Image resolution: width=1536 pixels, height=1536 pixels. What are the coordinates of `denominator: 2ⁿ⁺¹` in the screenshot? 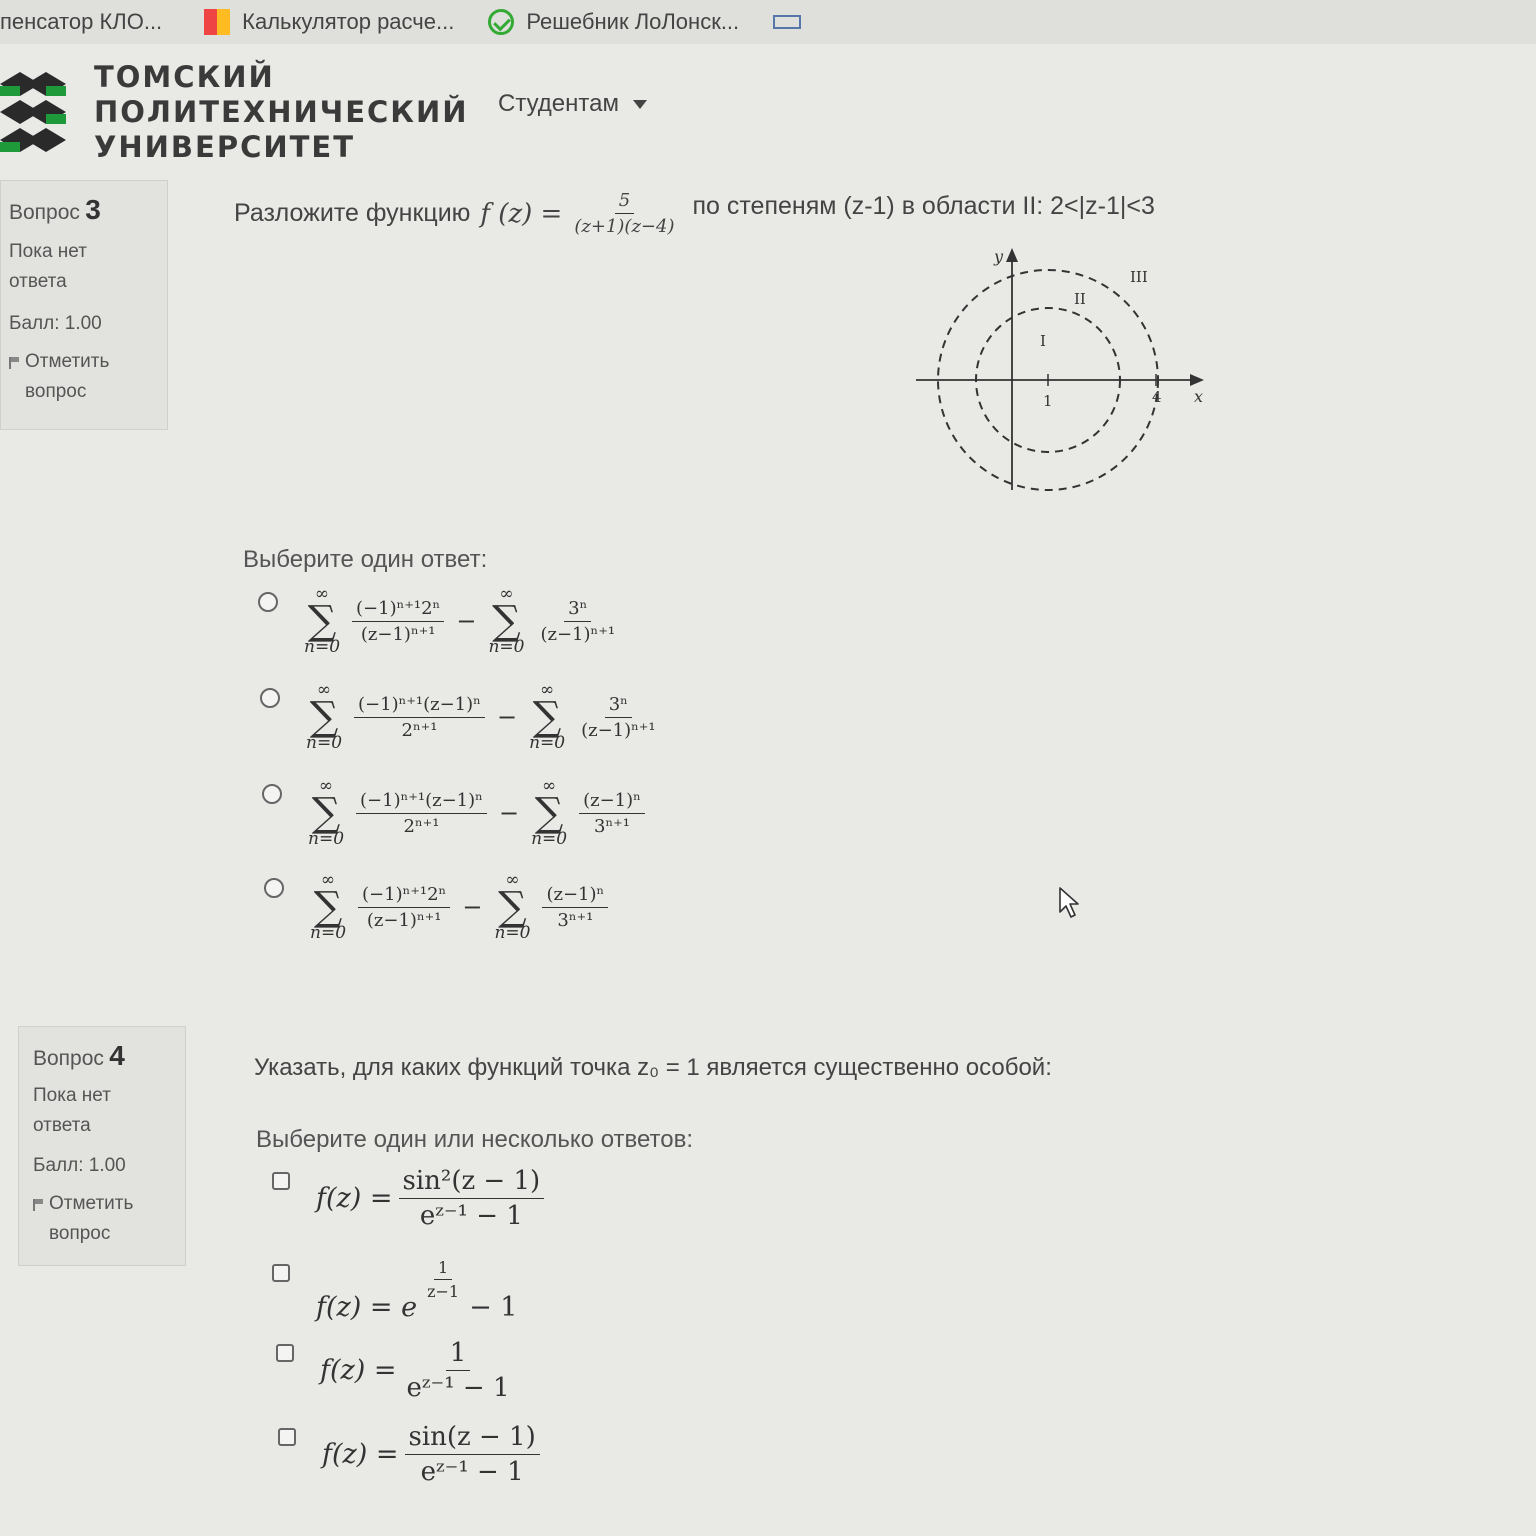 It's located at (419, 730).